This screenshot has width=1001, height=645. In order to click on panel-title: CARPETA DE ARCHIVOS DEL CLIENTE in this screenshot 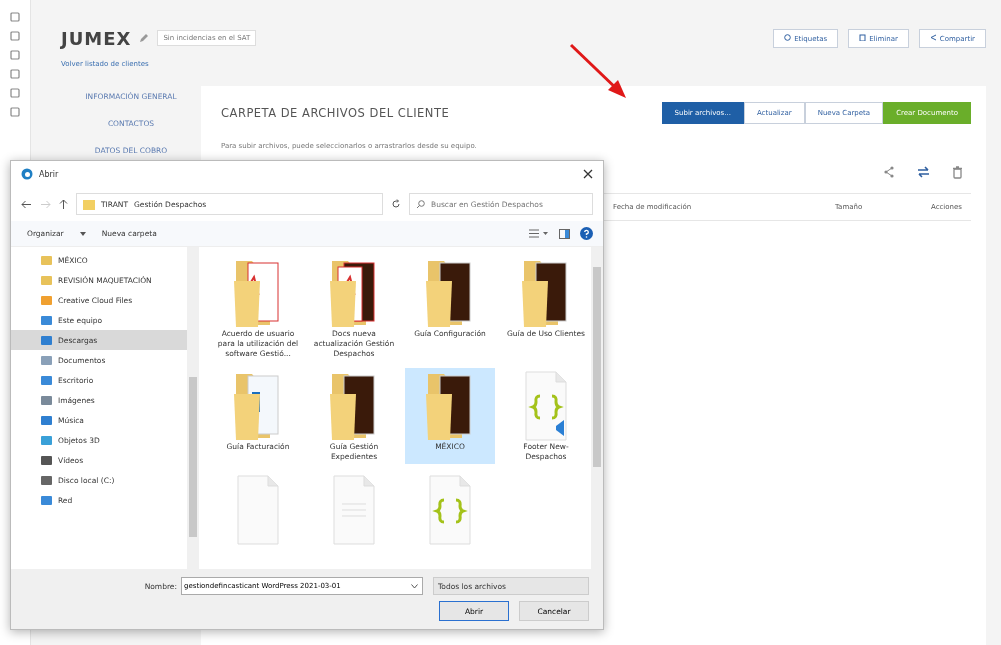, I will do `click(335, 113)`.